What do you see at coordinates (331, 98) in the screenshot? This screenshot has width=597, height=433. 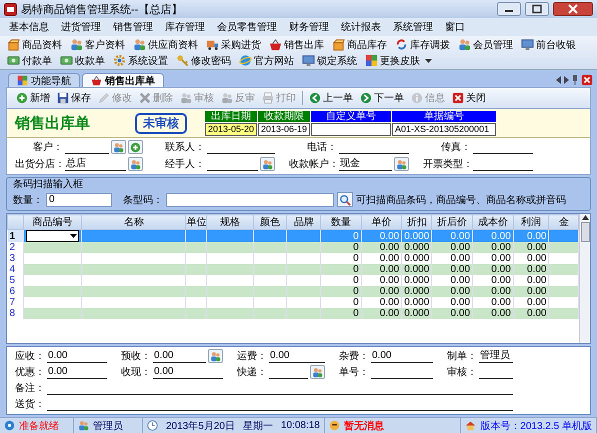 I see `action-button: 上一单` at bounding box center [331, 98].